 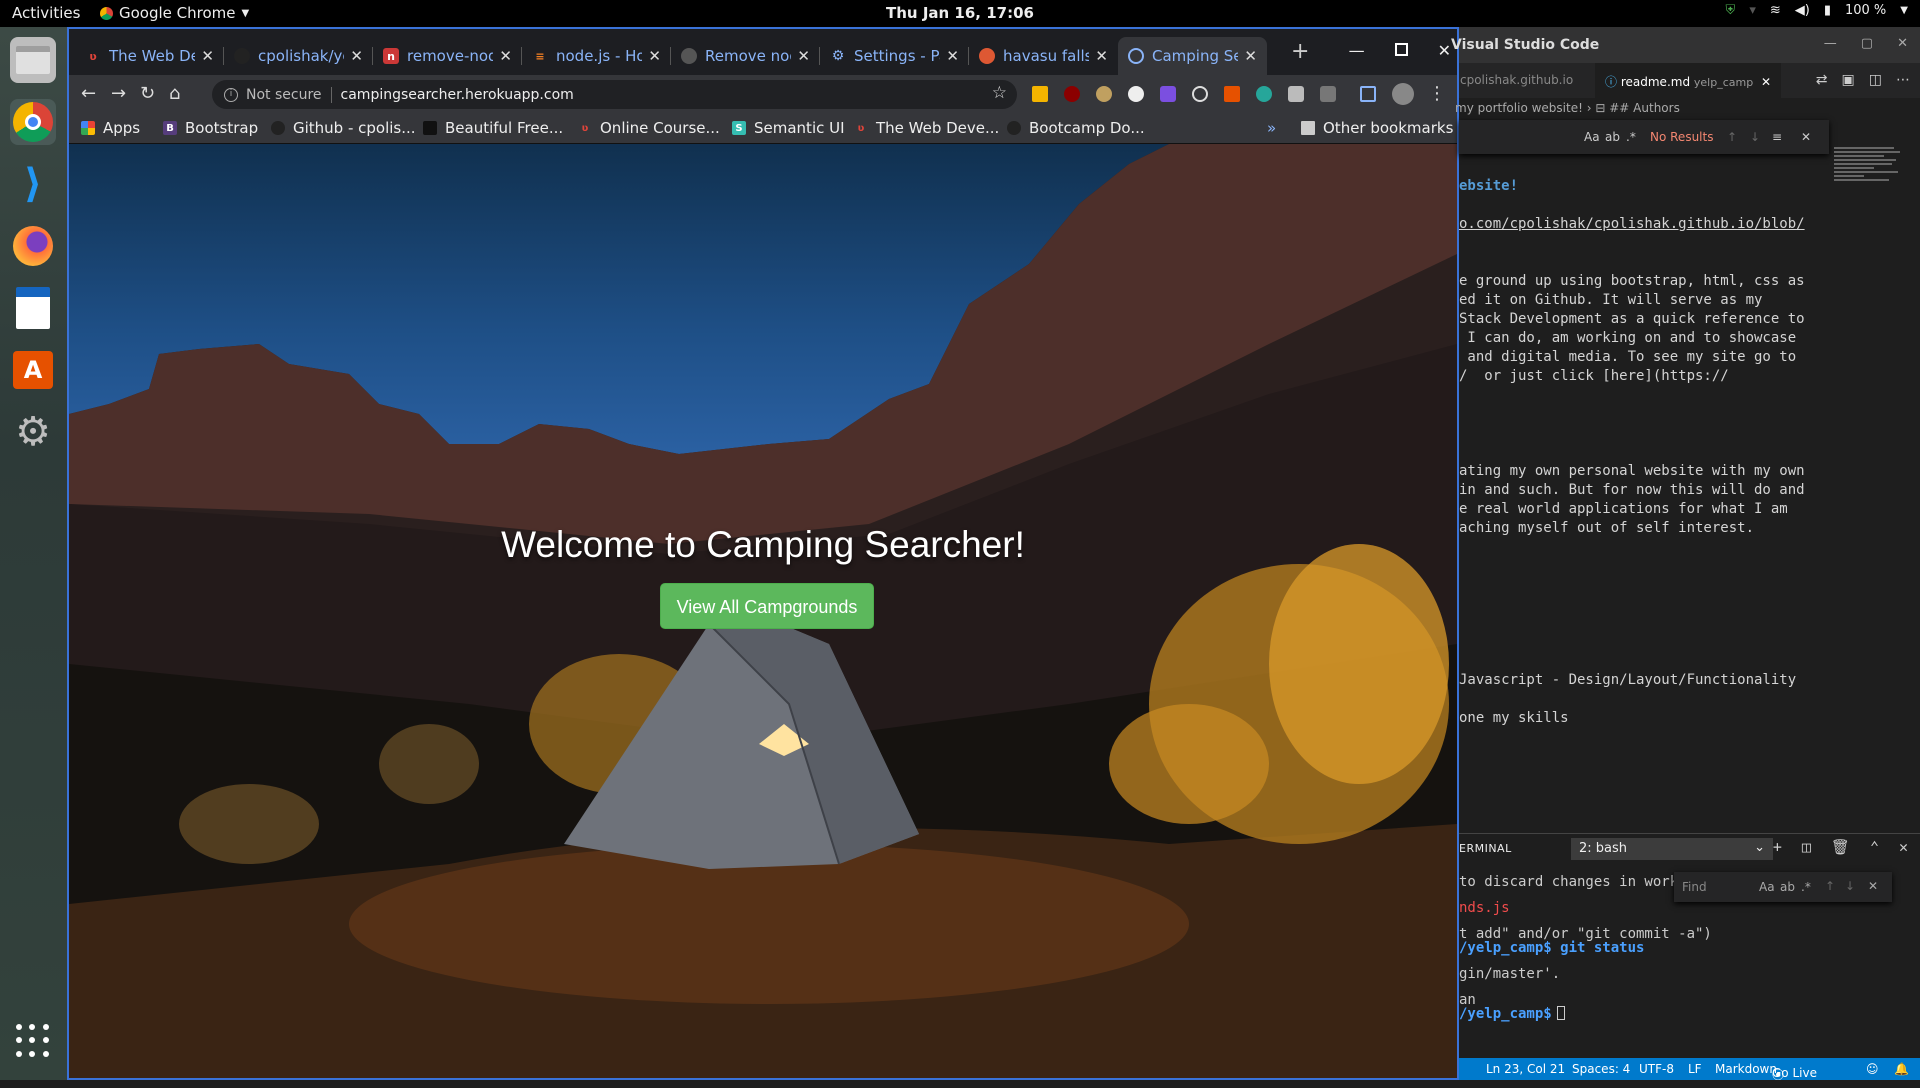 I want to click on show-applications-icon, so click(x=33, y=1041).